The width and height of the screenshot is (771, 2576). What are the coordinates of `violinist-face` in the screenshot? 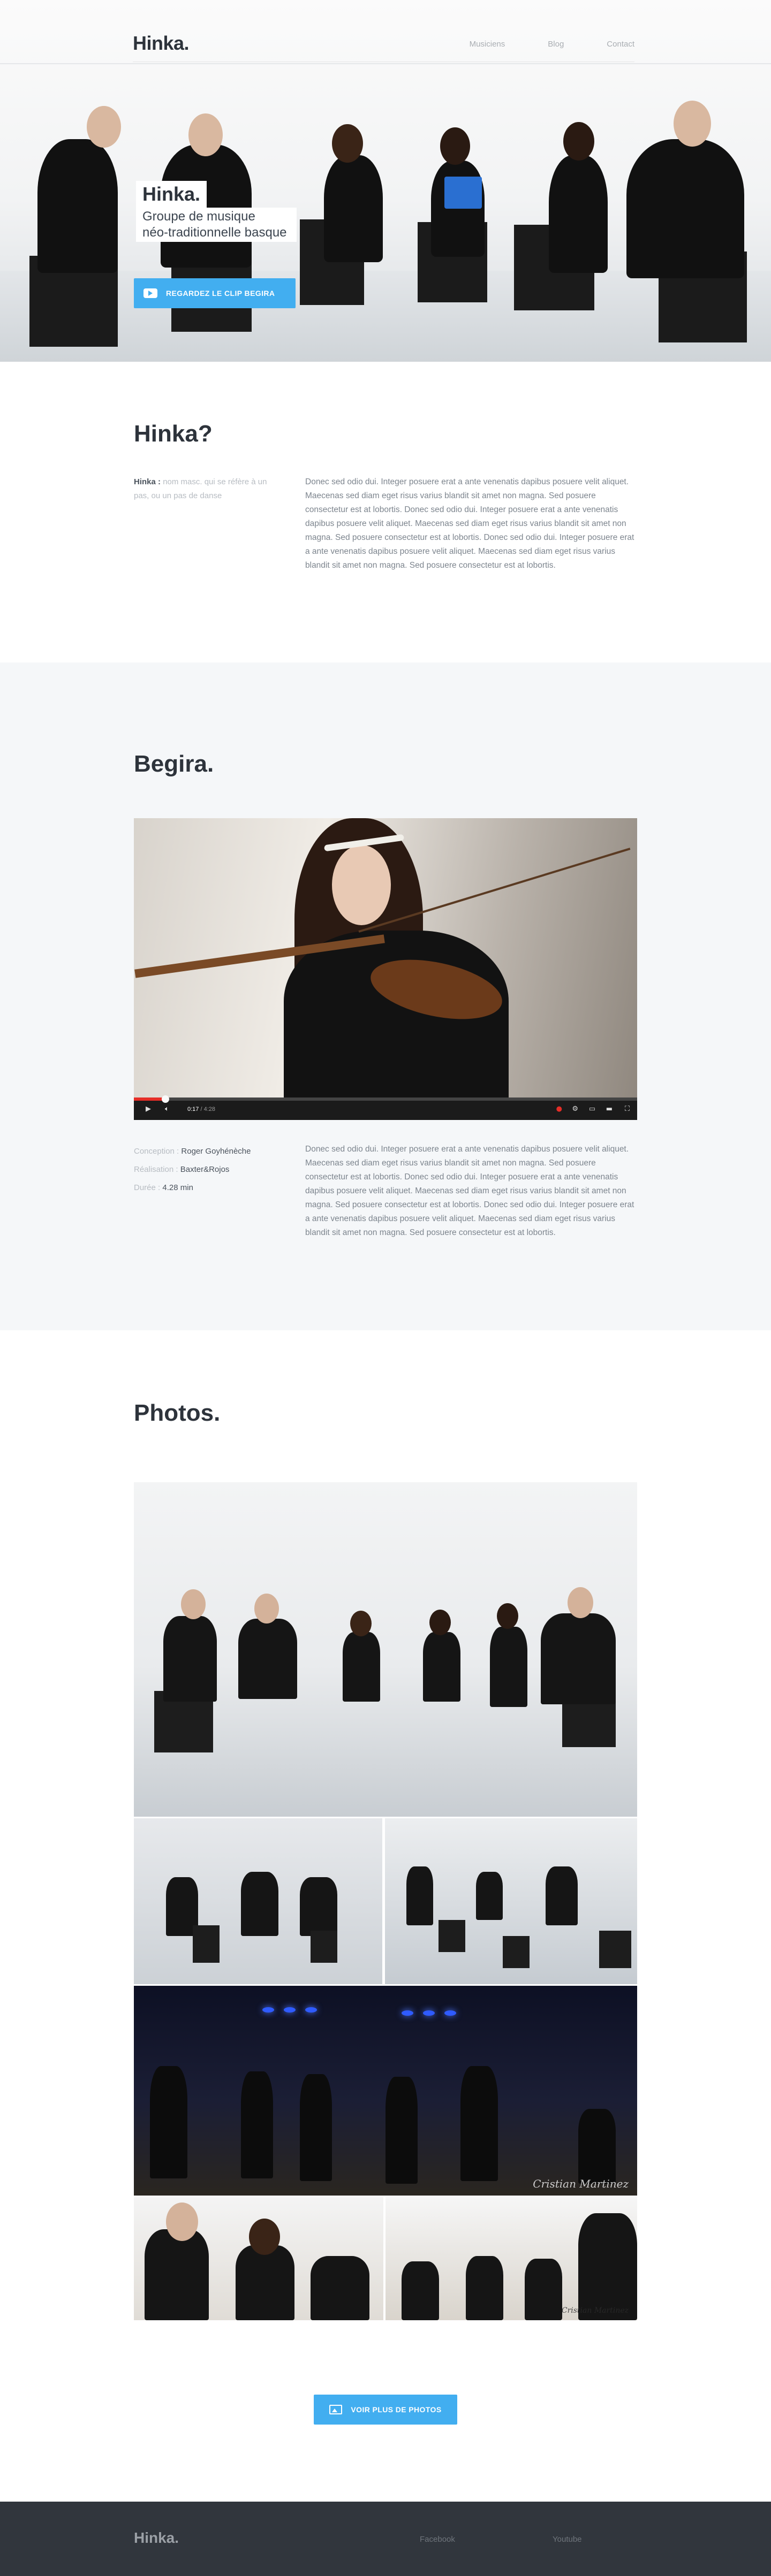 It's located at (361, 885).